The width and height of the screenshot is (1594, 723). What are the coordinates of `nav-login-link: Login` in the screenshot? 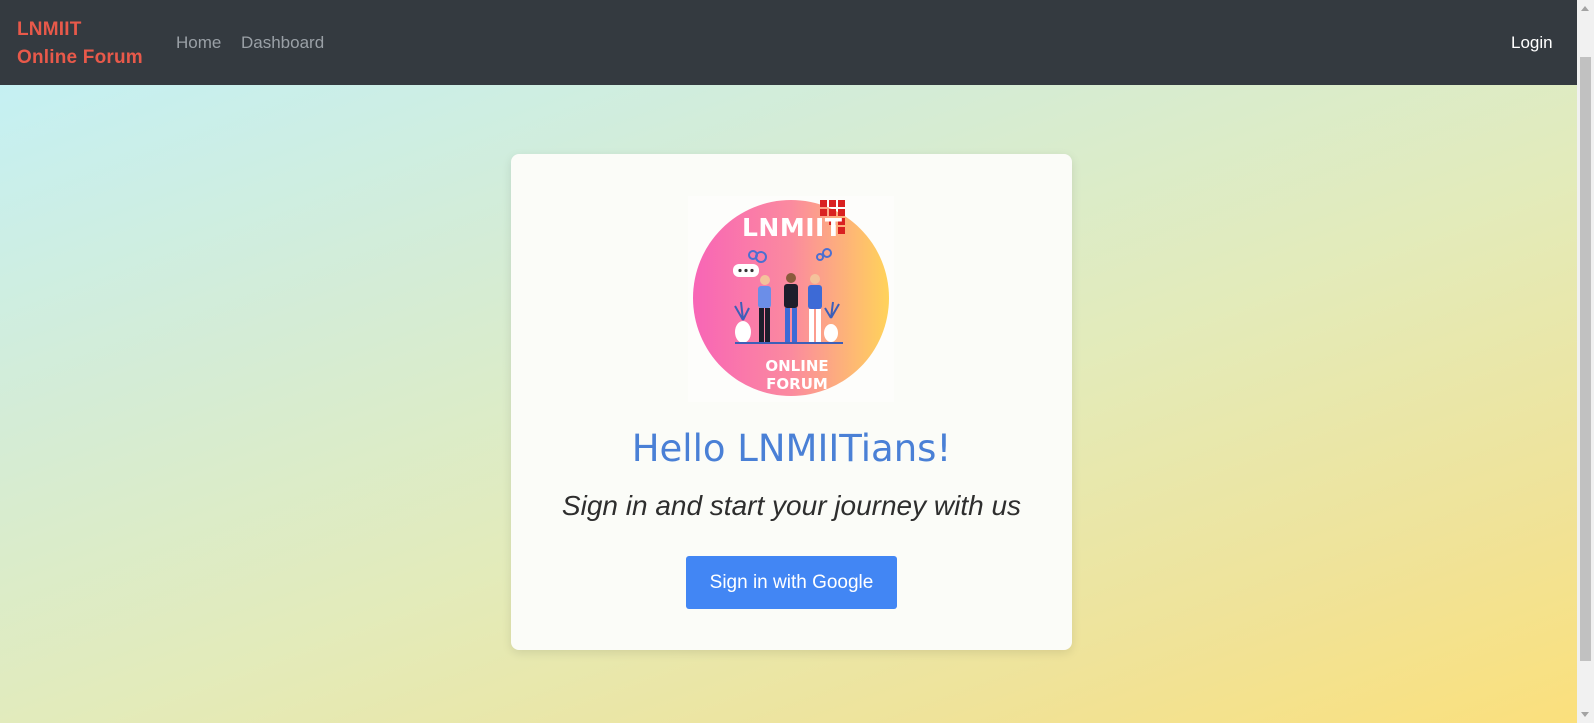 It's located at (1532, 43).